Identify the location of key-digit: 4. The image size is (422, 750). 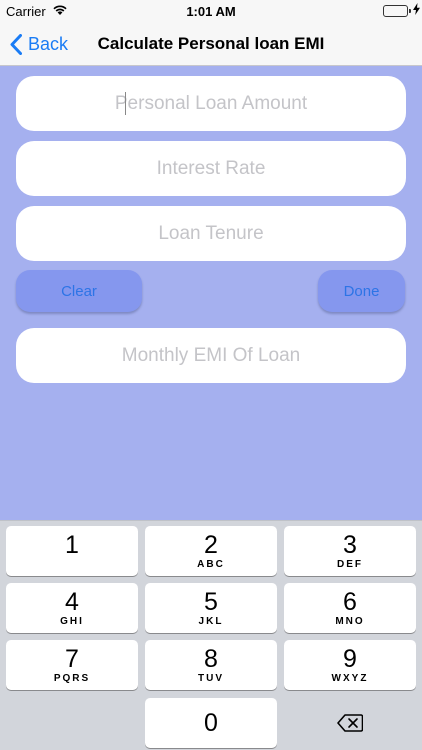
(72, 602).